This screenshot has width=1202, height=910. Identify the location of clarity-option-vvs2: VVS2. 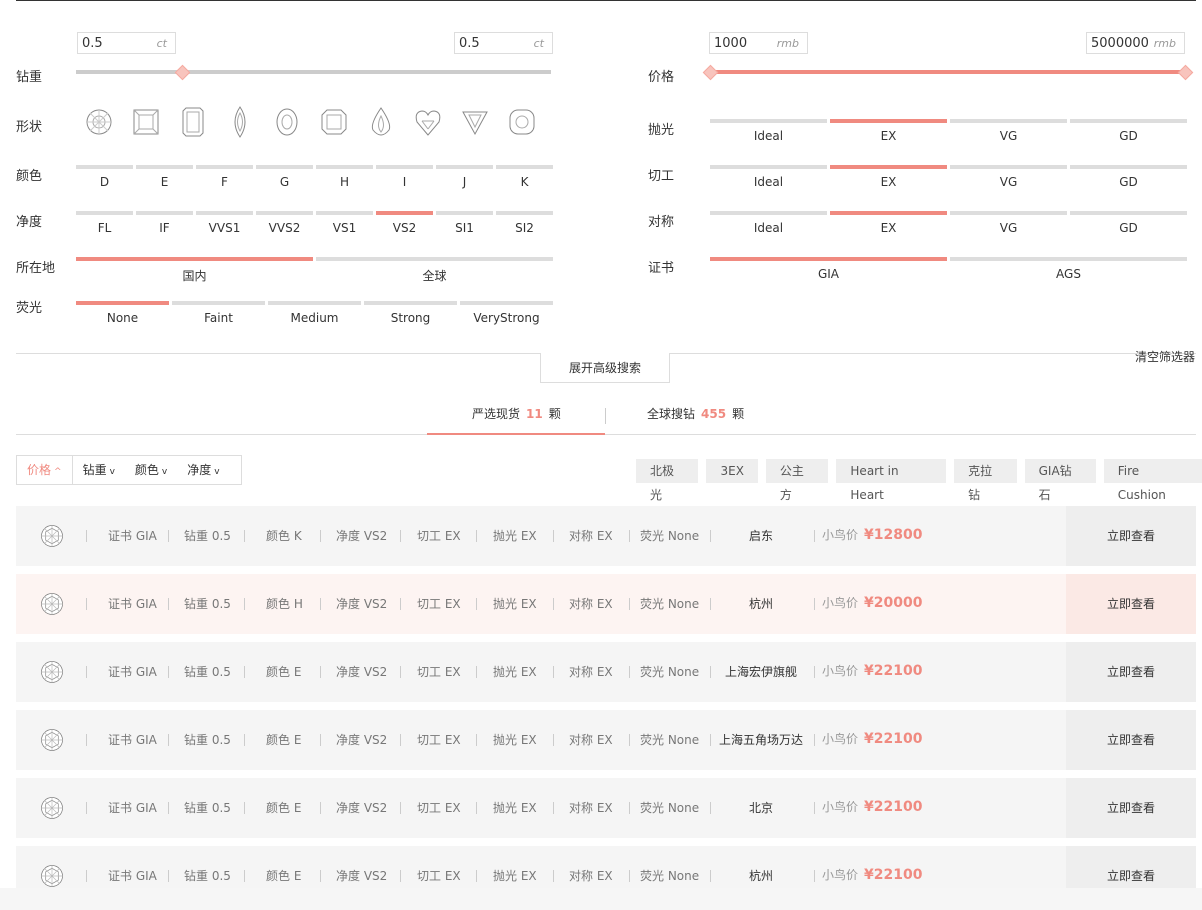
(284, 224).